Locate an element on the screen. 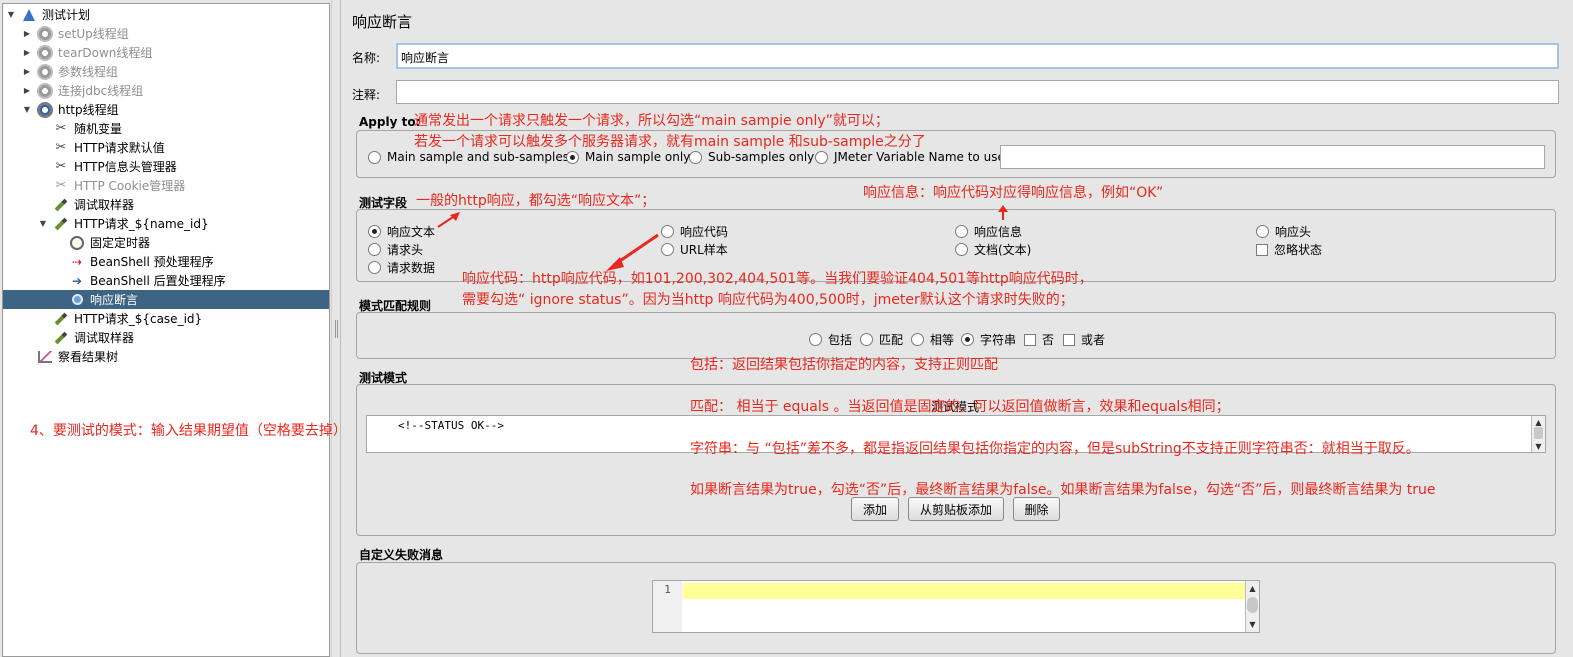 Image resolution: width=1573 pixels, height=657 pixels. tree-node-debug-sampler-2: 调试取样器 is located at coordinates (68, 337).